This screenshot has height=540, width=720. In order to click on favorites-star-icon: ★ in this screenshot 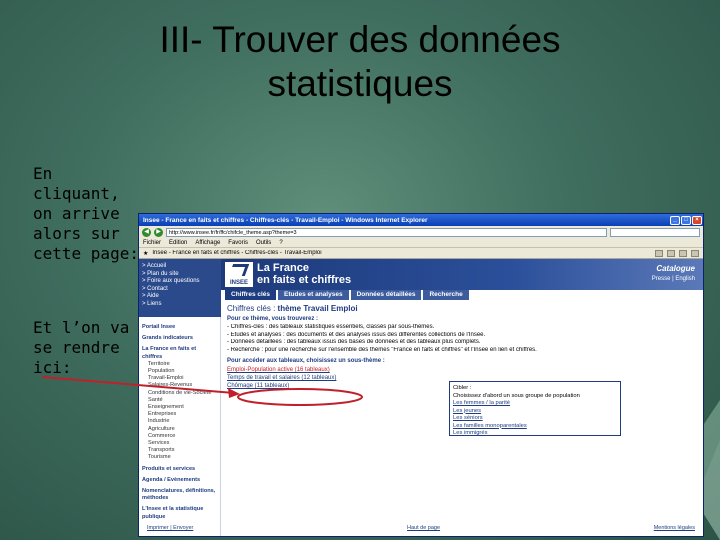, I will do `click(145, 253)`.